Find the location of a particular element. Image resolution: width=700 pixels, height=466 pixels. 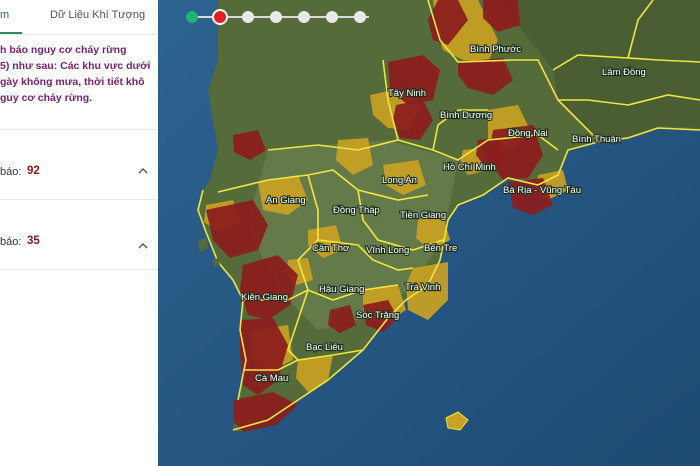

label-binh-thuan: Bình Thuận is located at coordinates (596, 139).